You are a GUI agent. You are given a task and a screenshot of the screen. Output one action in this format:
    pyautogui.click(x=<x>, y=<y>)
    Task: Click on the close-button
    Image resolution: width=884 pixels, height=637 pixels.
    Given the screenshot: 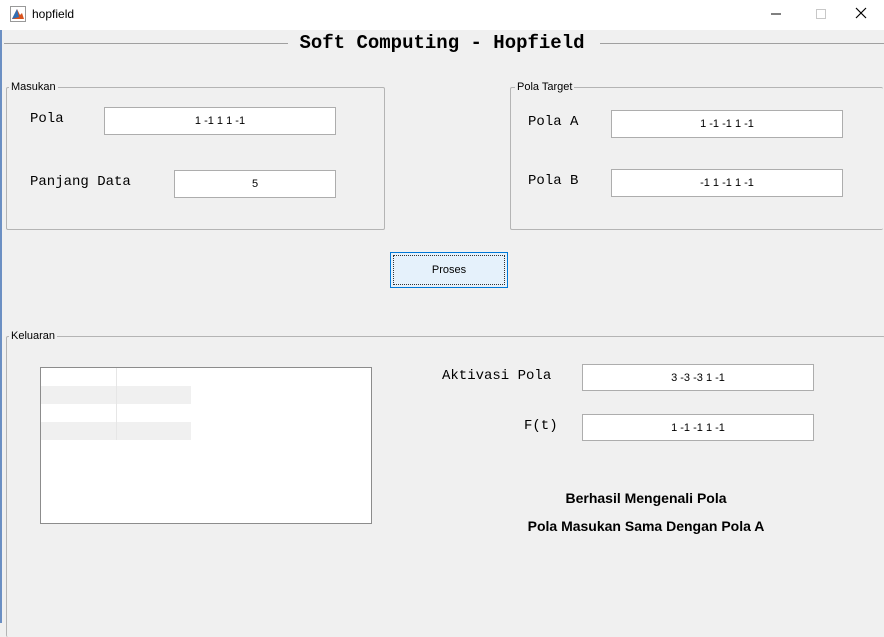 What is the action you would take?
    pyautogui.click(x=861, y=15)
    